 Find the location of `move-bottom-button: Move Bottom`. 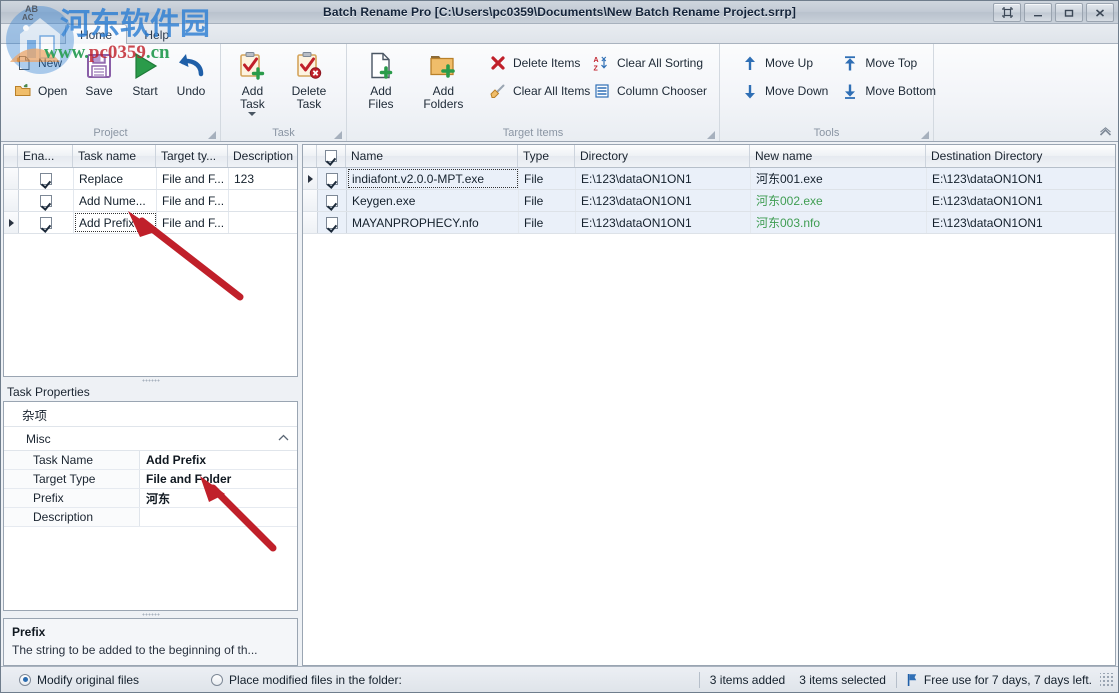

move-bottom-button: Move Bottom is located at coordinates (887, 91).